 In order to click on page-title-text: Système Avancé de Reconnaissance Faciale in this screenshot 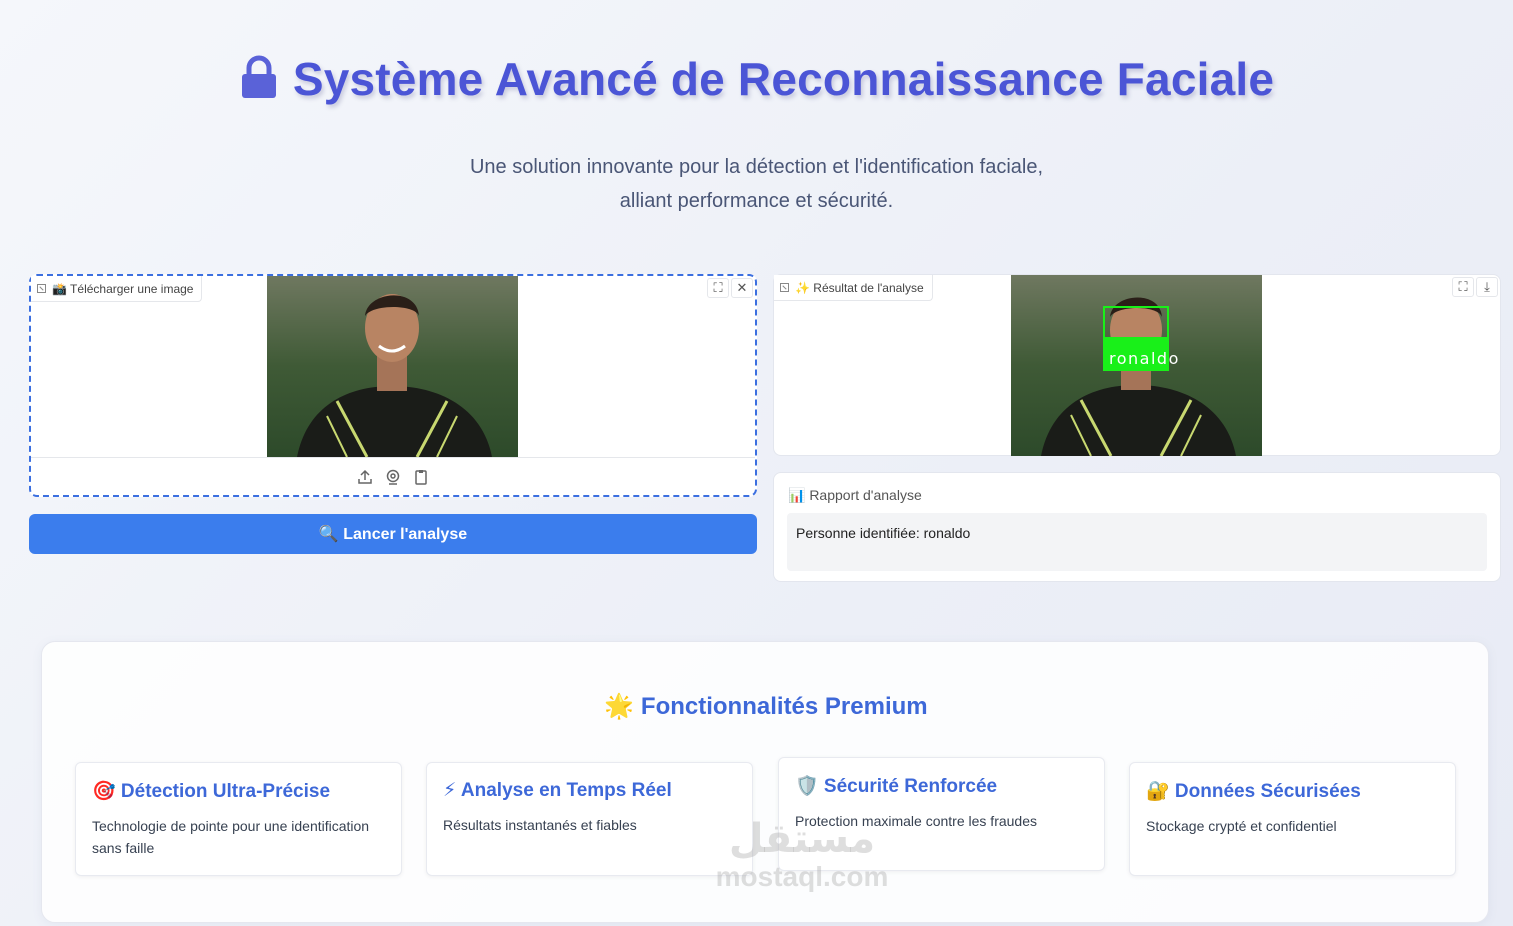, I will do `click(783, 79)`.